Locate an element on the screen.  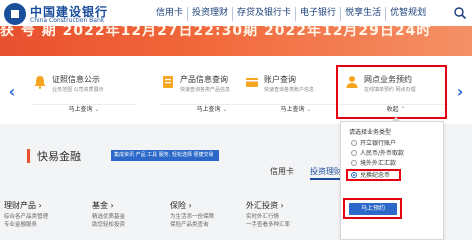
highlight-box-appointment-card is located at coordinates (391, 92).